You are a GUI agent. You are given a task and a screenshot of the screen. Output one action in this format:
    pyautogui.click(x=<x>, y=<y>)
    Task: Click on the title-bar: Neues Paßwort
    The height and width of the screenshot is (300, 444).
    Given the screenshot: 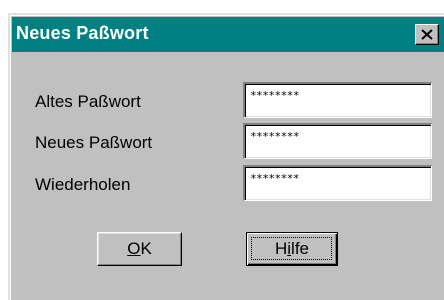 What is the action you would take?
    pyautogui.click(x=228, y=34)
    